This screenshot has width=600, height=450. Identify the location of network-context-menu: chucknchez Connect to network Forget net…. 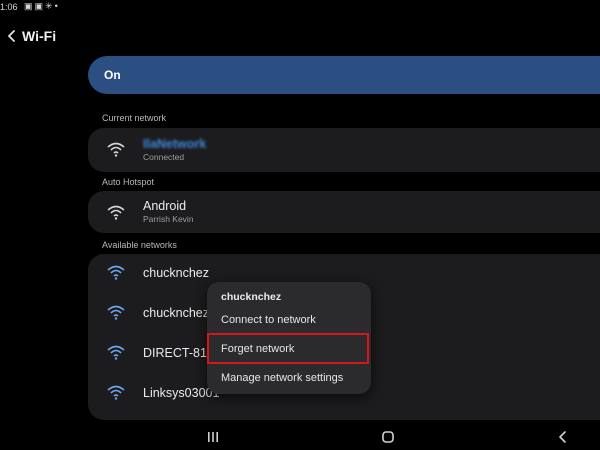
(289, 338).